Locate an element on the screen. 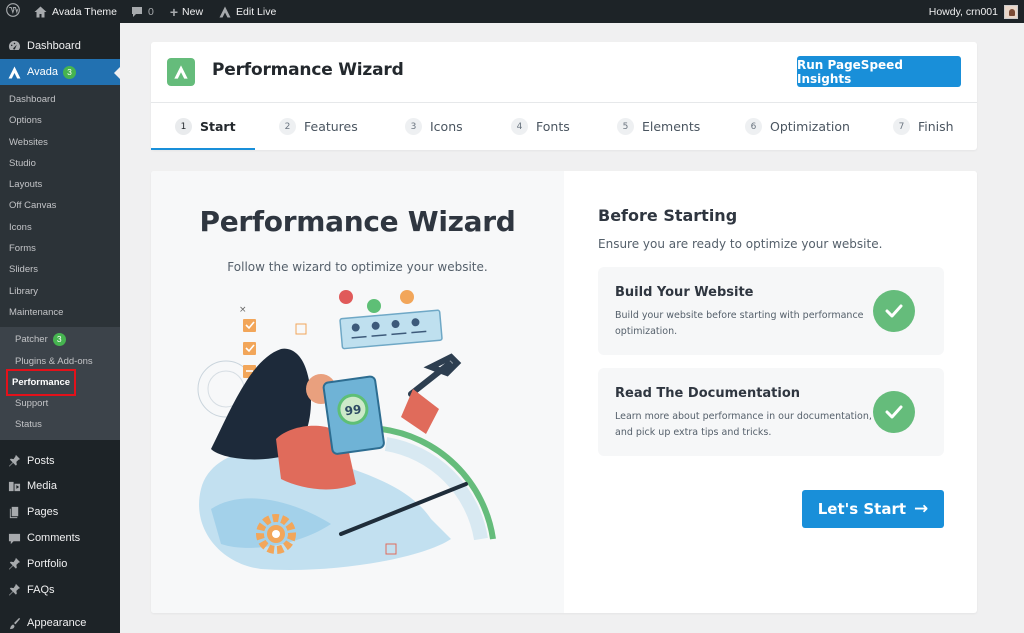 The width and height of the screenshot is (1024, 633). submenu-item-support: Support is located at coordinates (60, 403).